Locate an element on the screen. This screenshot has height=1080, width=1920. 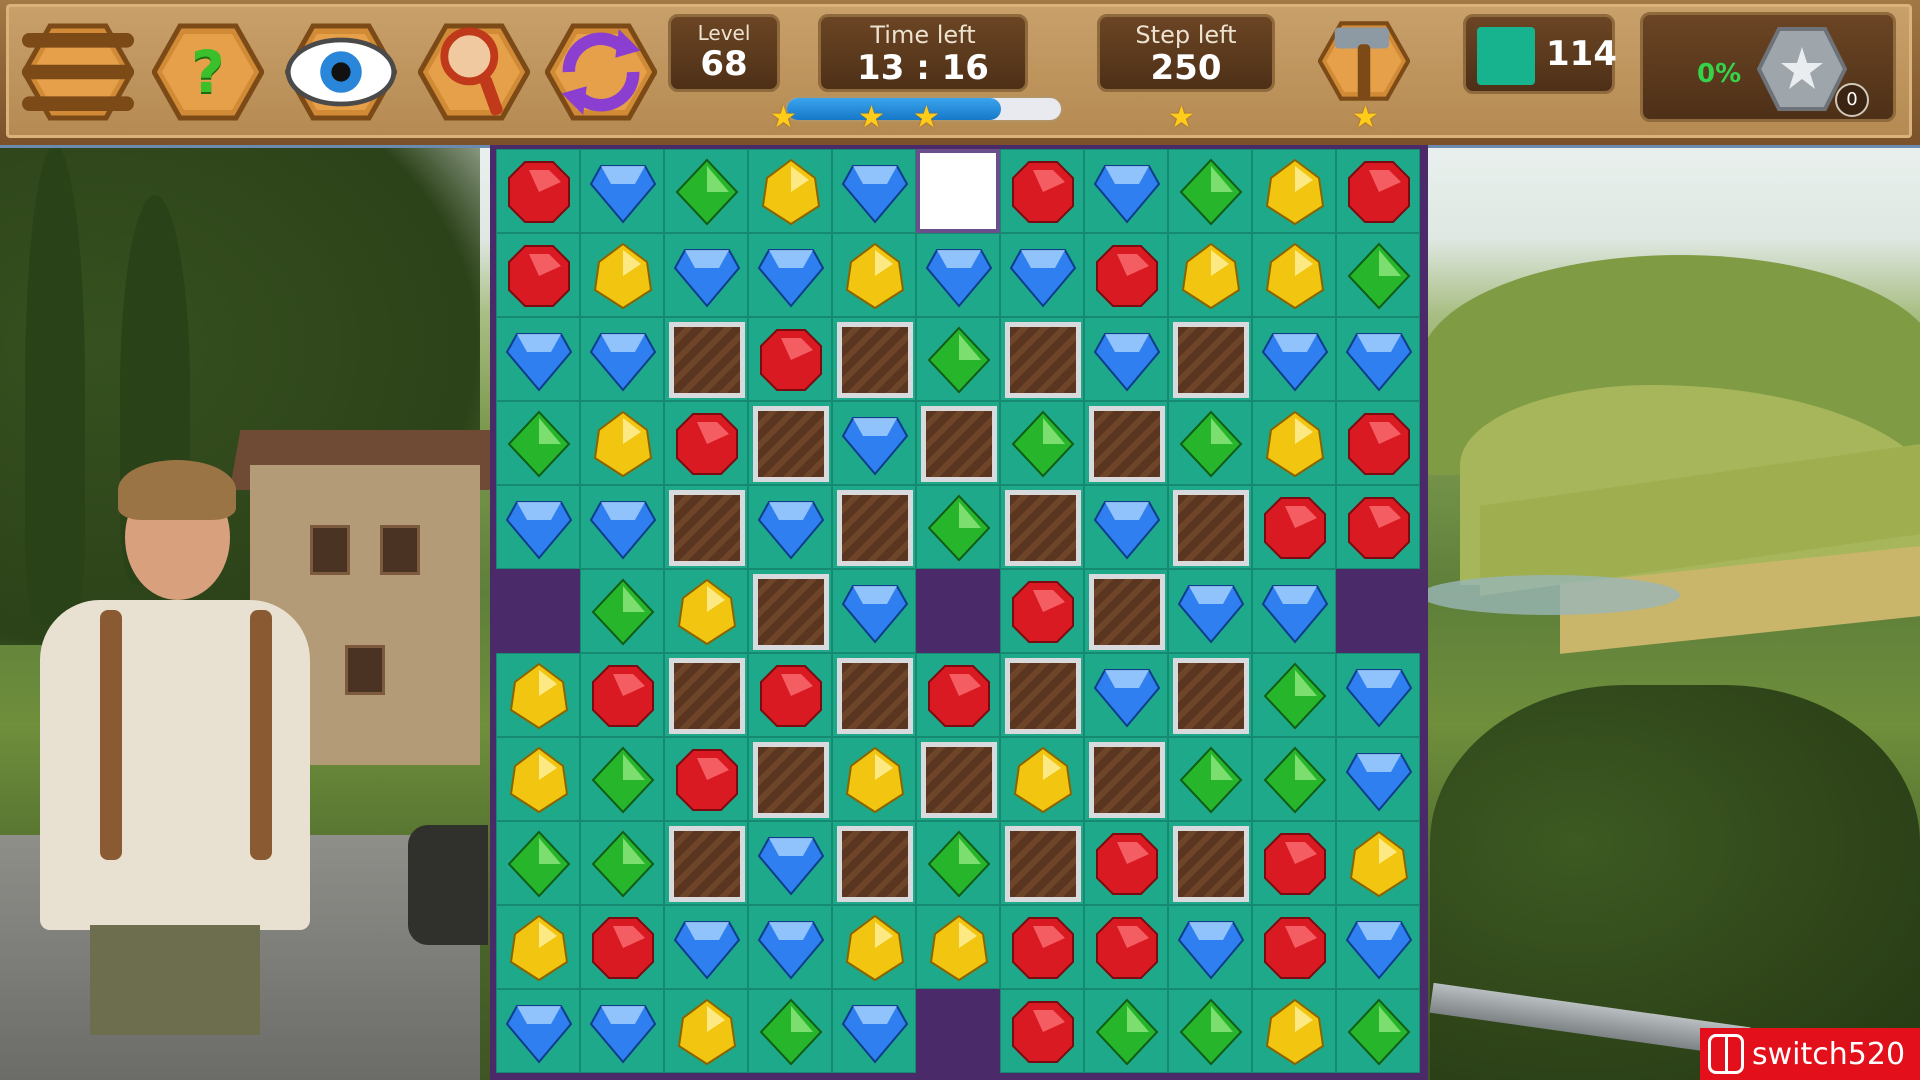
star-bomb-icon is located at coordinates (1802, 69).